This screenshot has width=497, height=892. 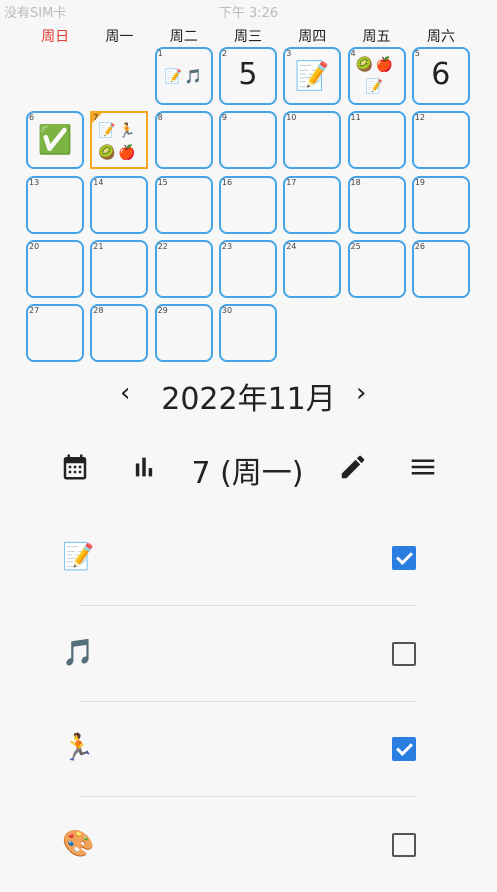 I want to click on day-icon: ✅, so click(x=55, y=140).